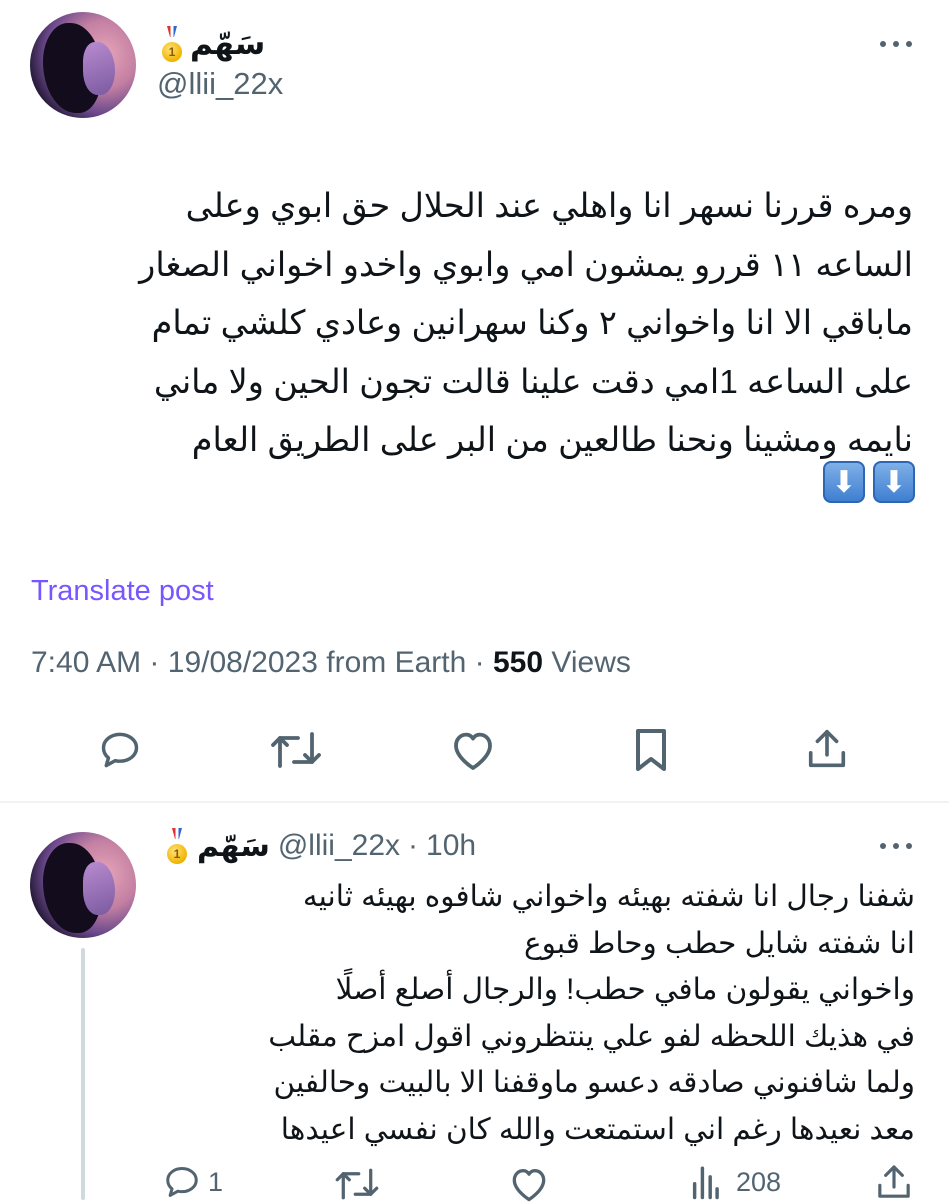  What do you see at coordinates (591, 662) in the screenshot?
I see `views-label: Views` at bounding box center [591, 662].